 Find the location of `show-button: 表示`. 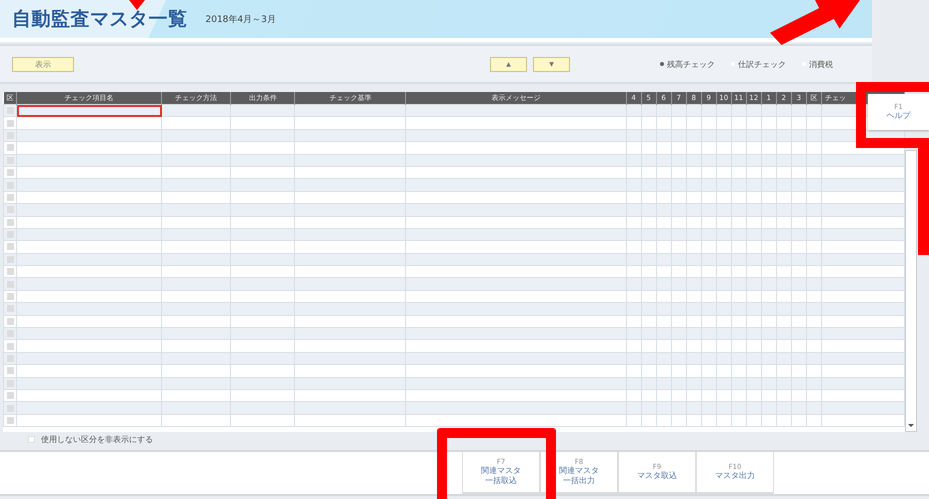

show-button: 表示 is located at coordinates (43, 64).